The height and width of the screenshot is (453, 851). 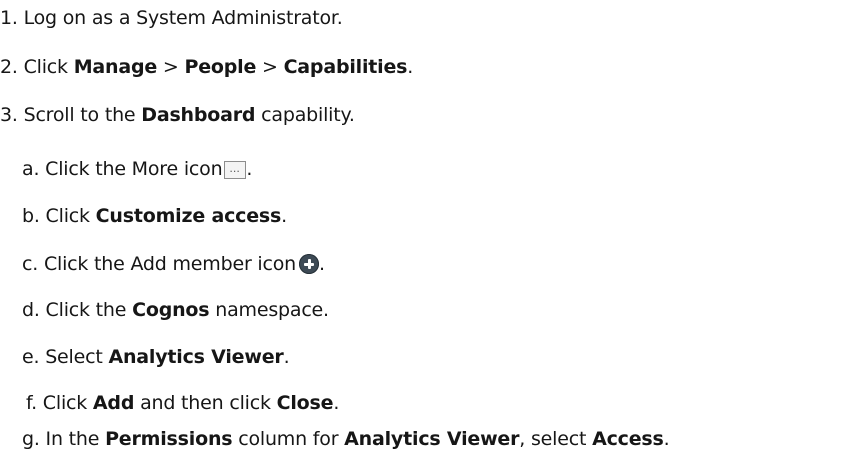 What do you see at coordinates (309, 264) in the screenshot?
I see `add-member-icon` at bounding box center [309, 264].